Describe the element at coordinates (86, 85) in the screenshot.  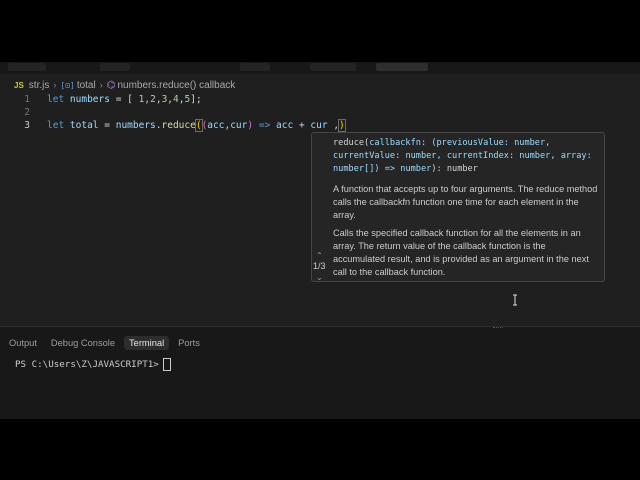
I see `breadcrumb-variable: total` at that location.